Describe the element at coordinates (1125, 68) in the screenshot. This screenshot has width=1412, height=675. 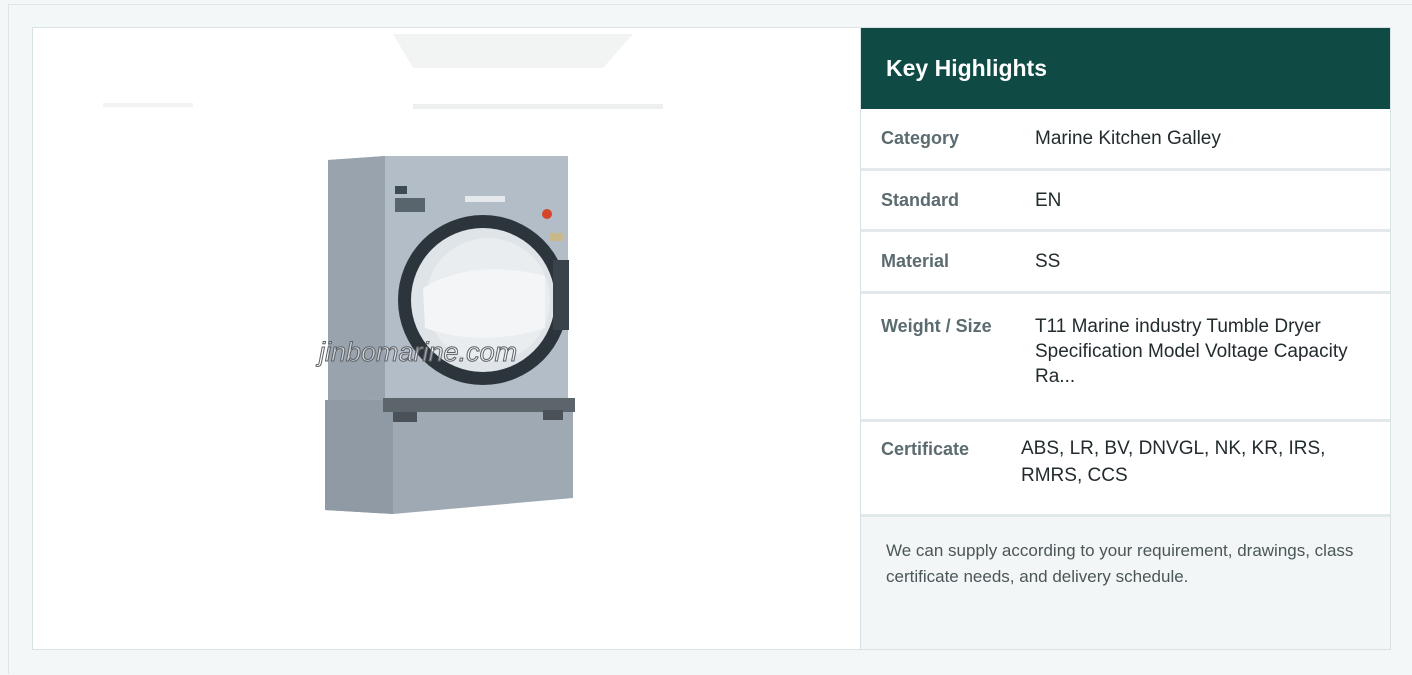
I see `key-highlights-header: Key Highlights` at that location.